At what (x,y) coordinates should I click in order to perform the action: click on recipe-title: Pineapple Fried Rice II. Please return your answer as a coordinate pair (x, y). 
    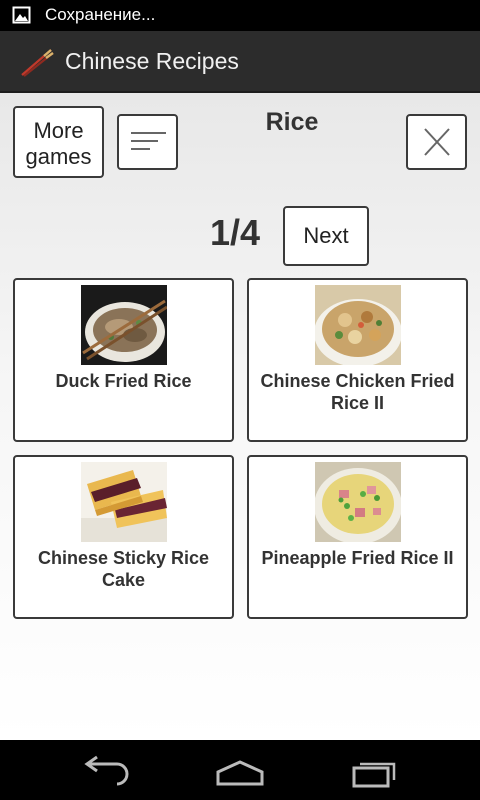
    Looking at the image, I should click on (357, 558).